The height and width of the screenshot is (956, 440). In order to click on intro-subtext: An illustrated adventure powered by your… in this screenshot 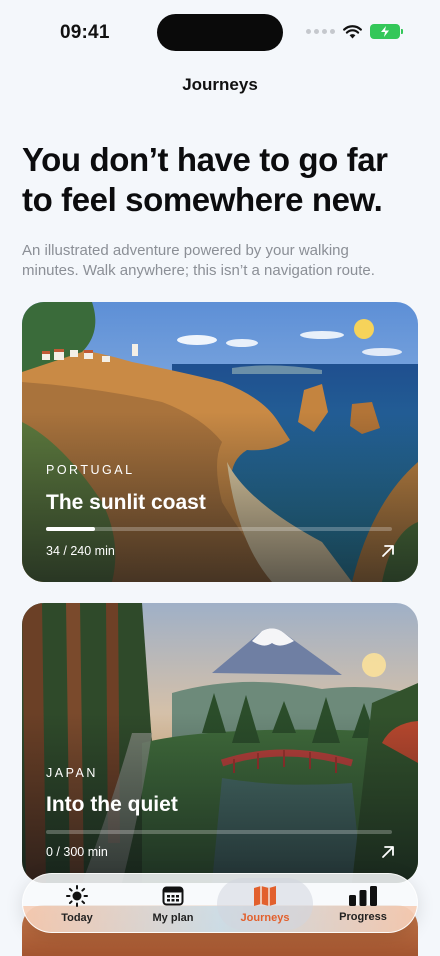, I will do `click(198, 260)`.